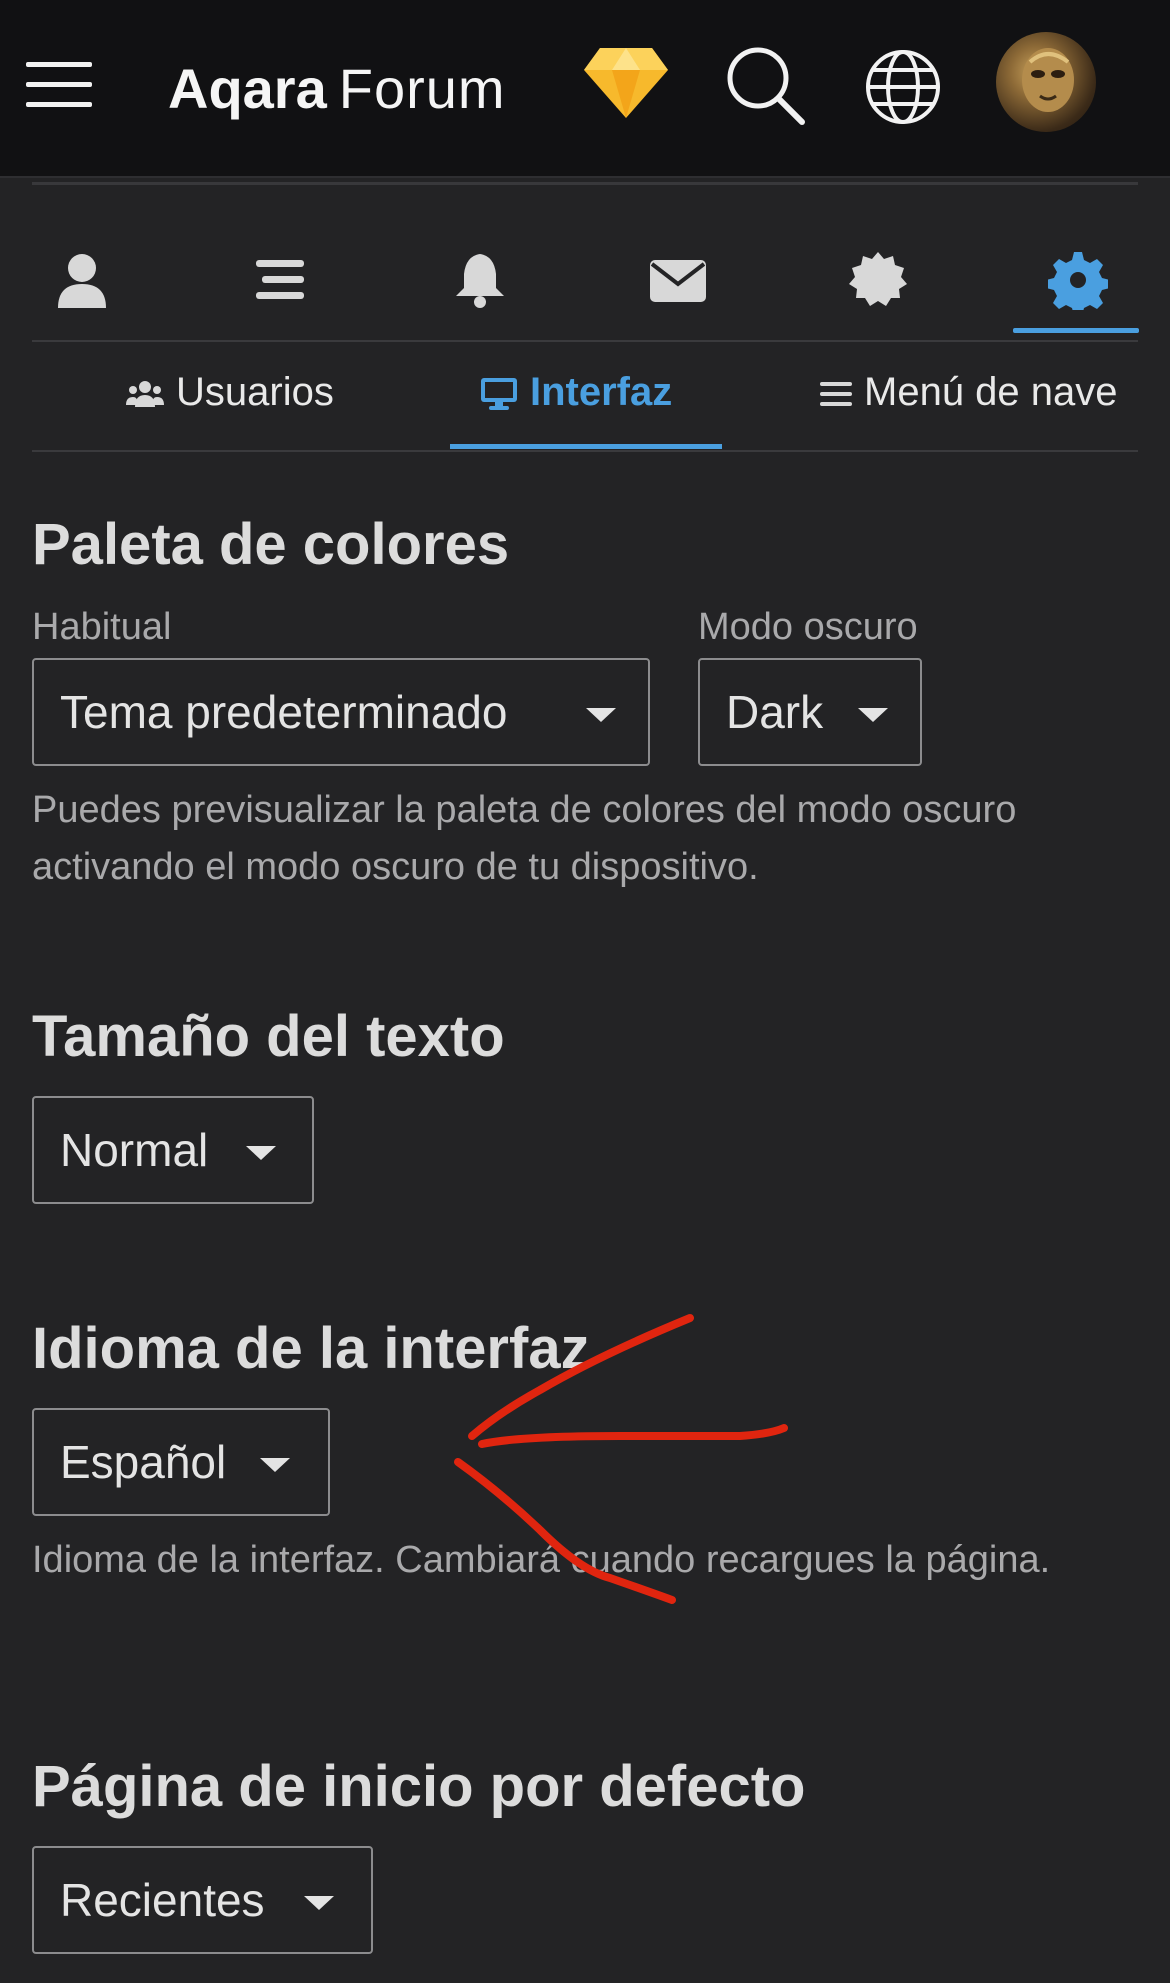  What do you see at coordinates (247, 88) in the screenshot?
I see `brand-name: Aqara` at bounding box center [247, 88].